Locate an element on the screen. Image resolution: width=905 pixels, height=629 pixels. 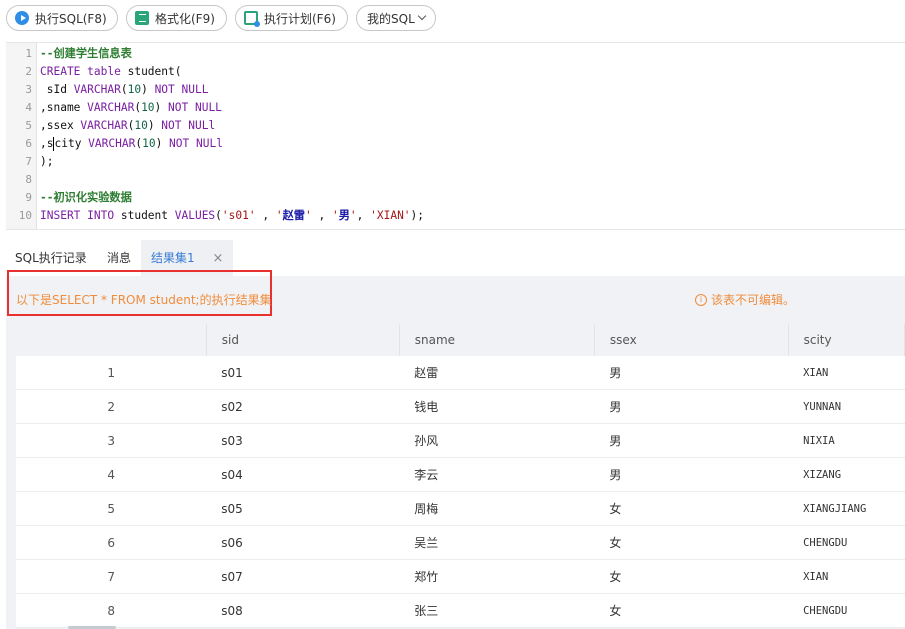
table-cell-sname: 赵雷 is located at coordinates (497, 373).